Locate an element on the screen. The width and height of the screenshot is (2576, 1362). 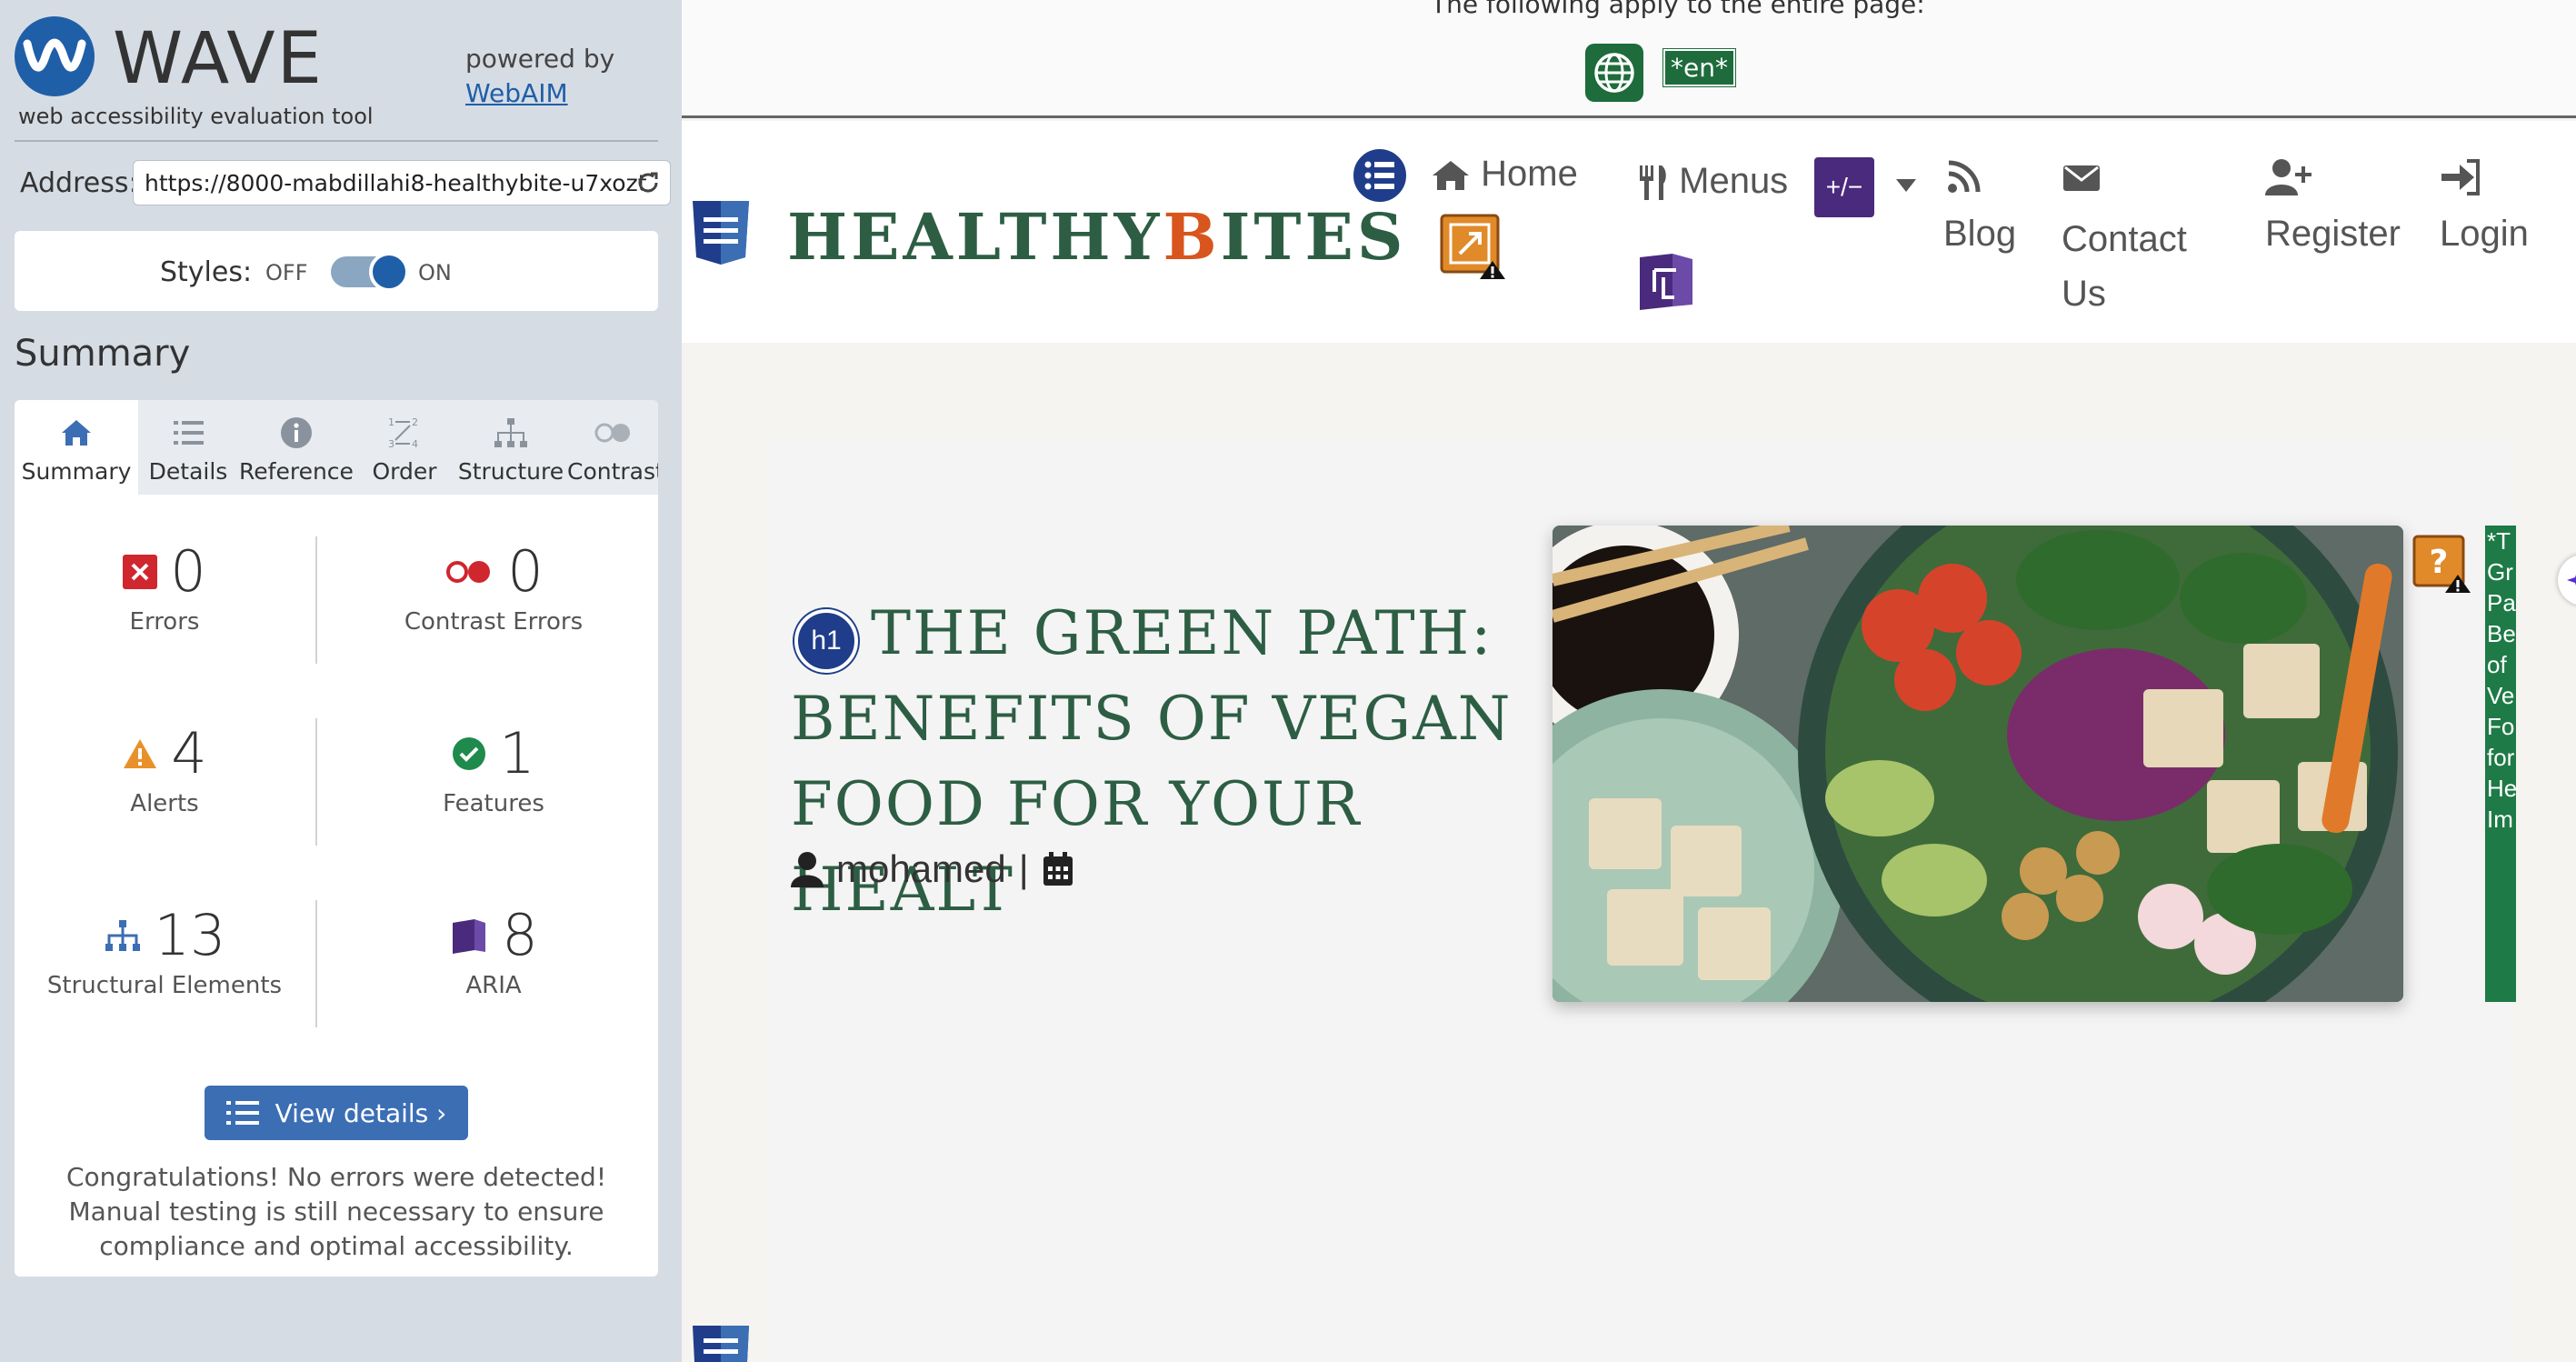
wave-logo-icon is located at coordinates (55, 56).